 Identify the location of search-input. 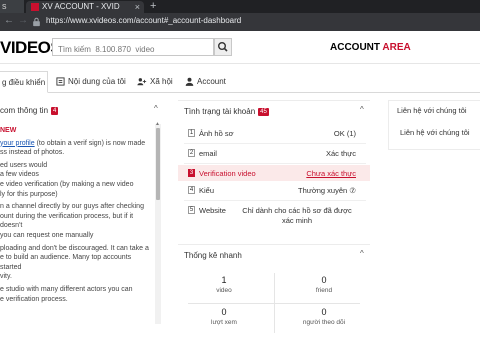
(128, 49).